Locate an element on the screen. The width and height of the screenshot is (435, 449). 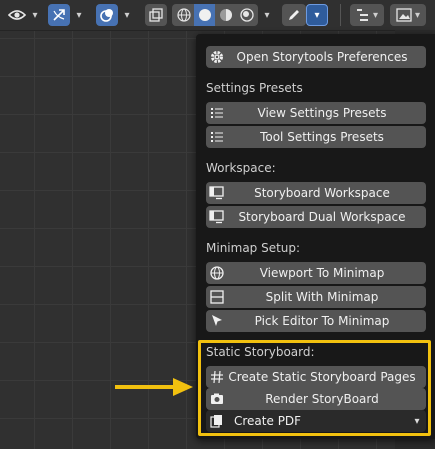
split-with-minimap-button: Split With Minimap is located at coordinates (316, 297).